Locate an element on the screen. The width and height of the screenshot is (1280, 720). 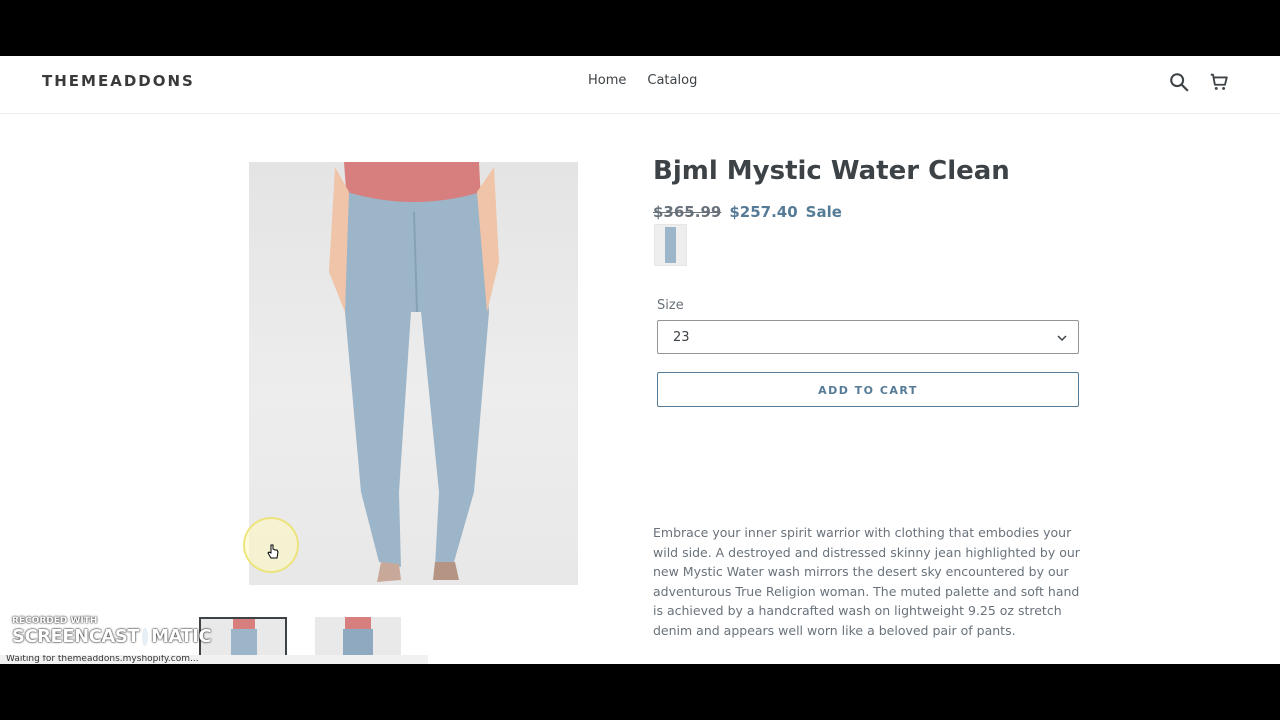
search-icon is located at coordinates (1179, 82).